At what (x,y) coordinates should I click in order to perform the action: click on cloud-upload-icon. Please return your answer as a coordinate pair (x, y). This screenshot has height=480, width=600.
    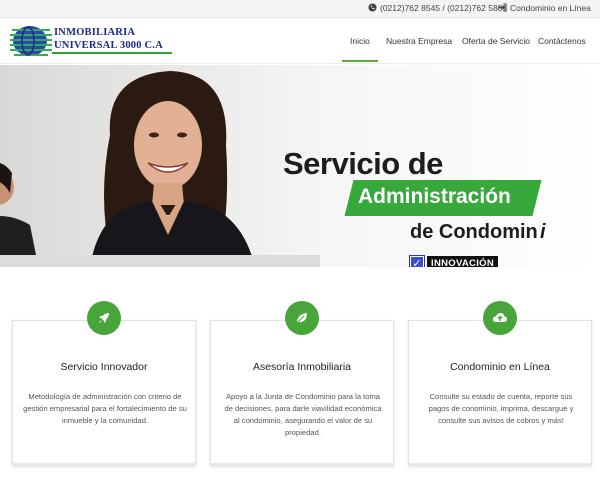
    Looking at the image, I should click on (500, 318).